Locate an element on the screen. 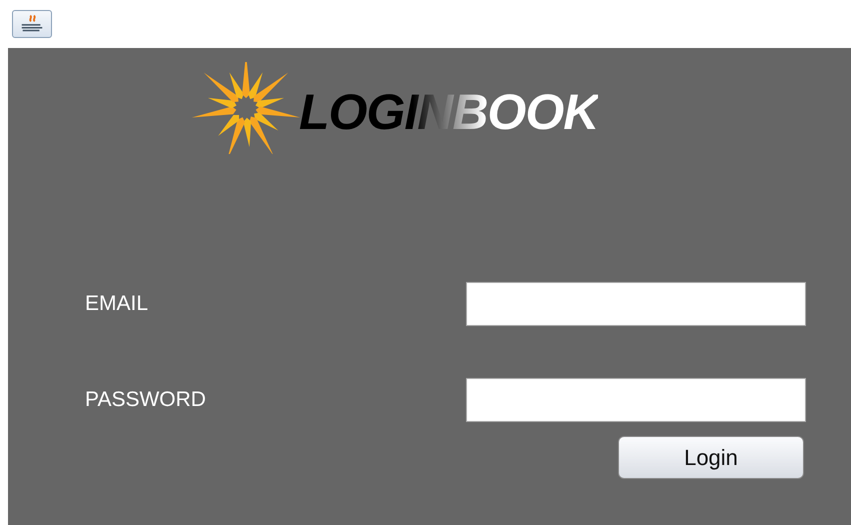 This screenshot has width=851, height=525. password-field is located at coordinates (636, 400).